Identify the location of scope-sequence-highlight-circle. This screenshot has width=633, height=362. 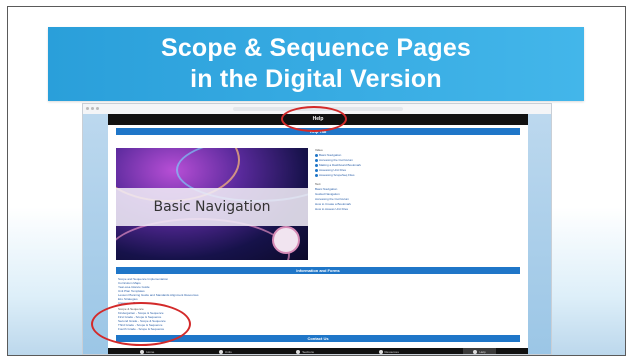
(141, 324).